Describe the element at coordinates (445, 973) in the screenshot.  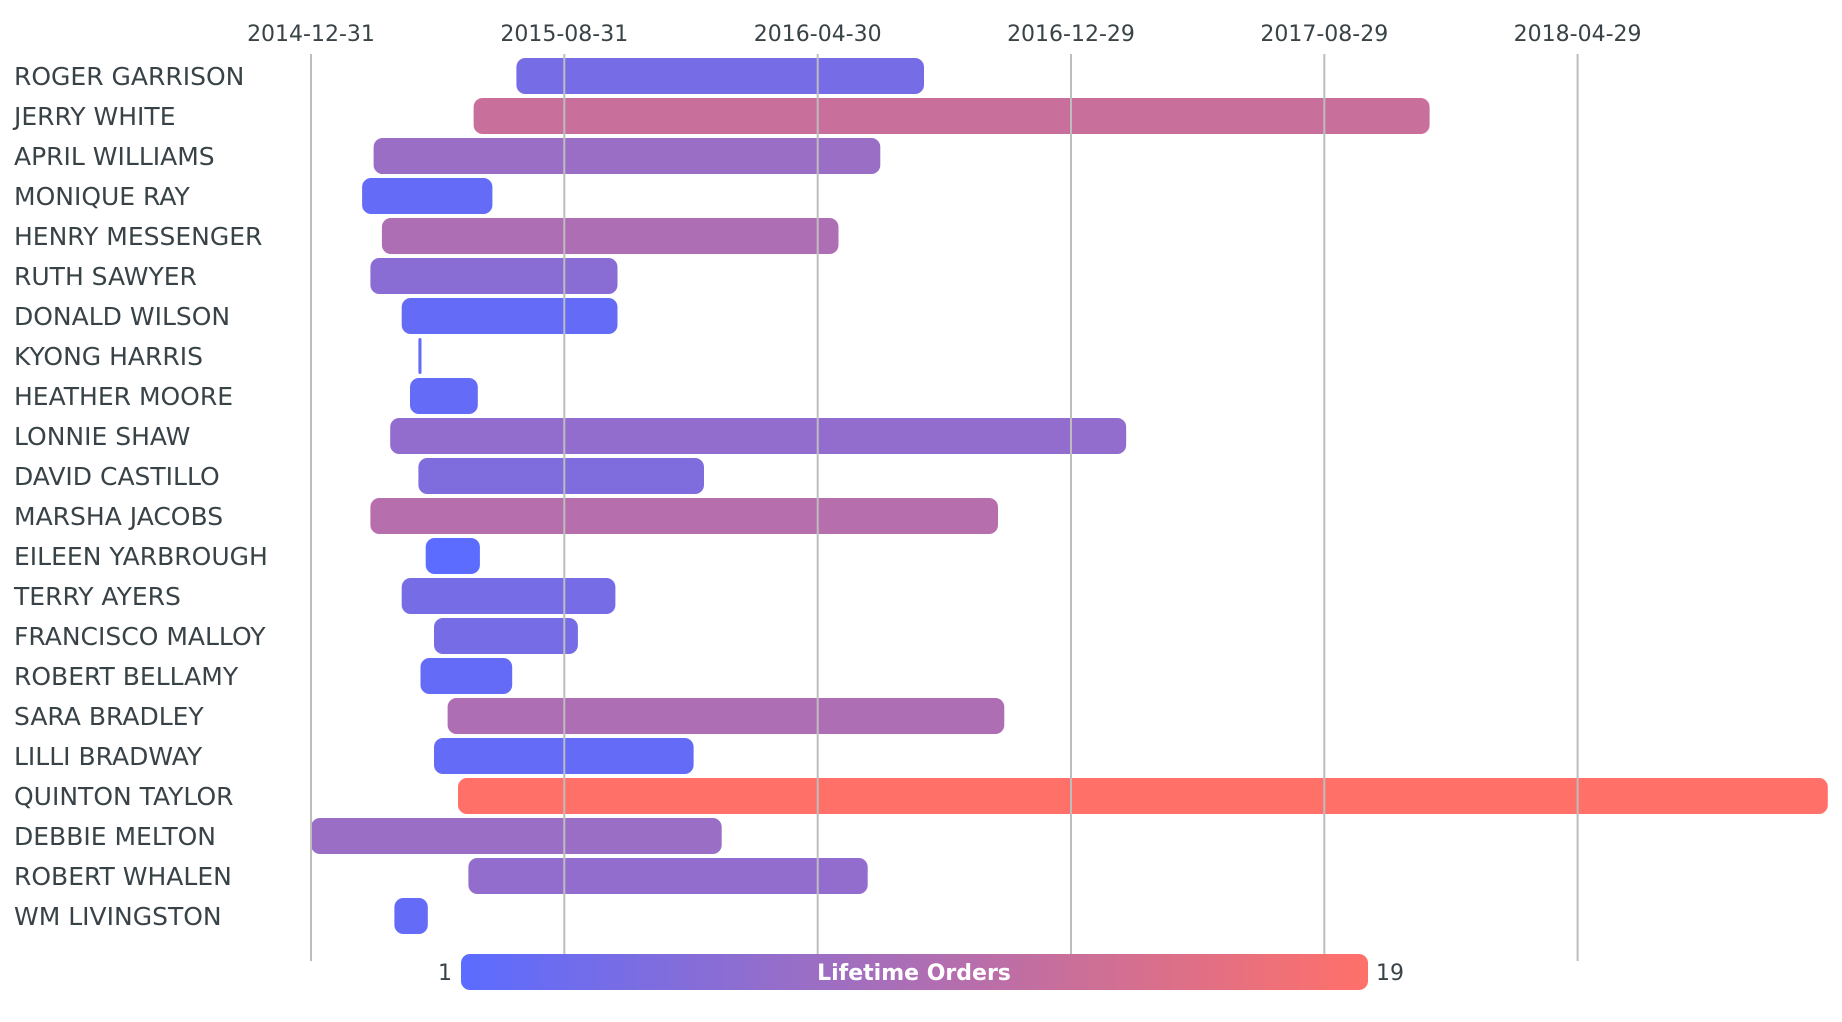
I see `legend-min-label: 1` at that location.